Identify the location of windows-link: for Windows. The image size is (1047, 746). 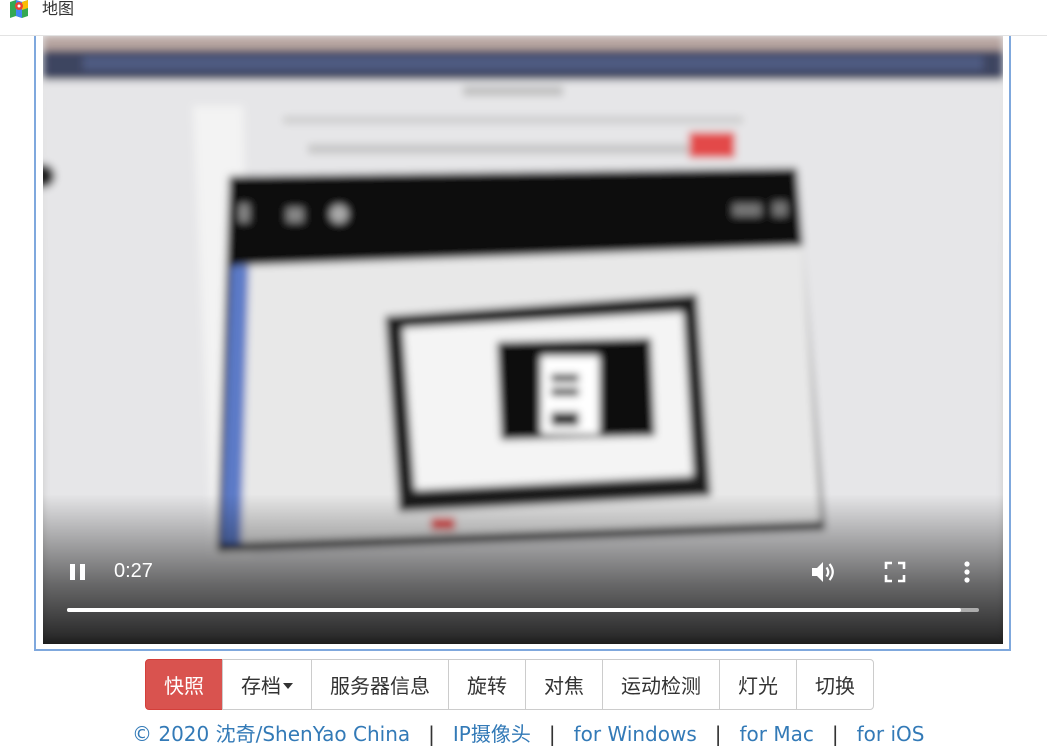
(635, 734).